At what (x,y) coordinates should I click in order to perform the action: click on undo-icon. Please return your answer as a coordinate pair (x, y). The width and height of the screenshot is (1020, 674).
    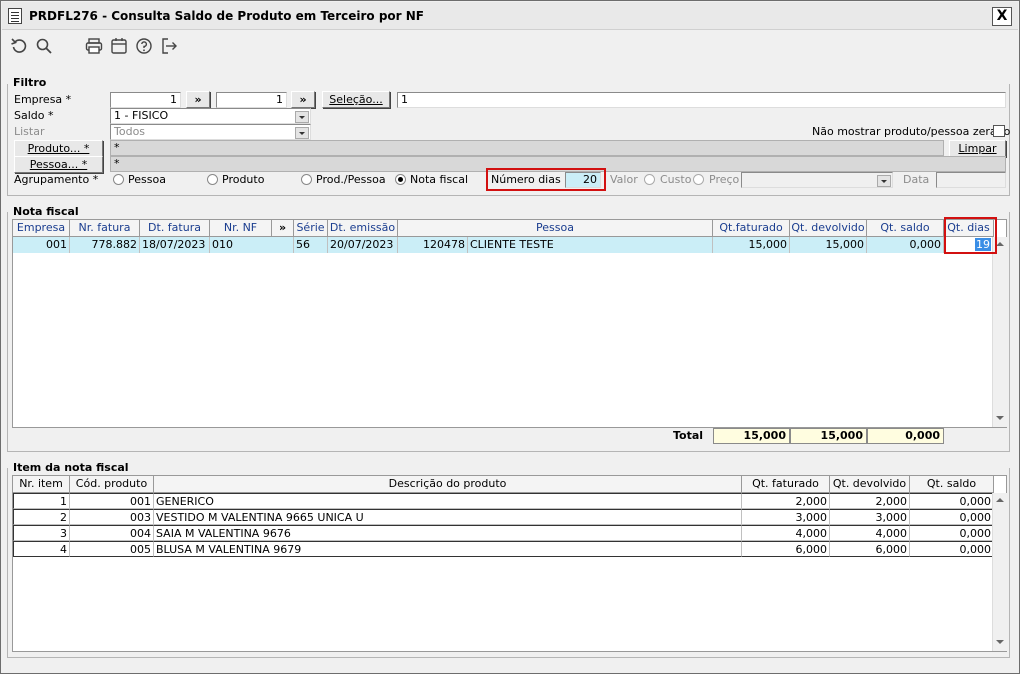
    Looking at the image, I should click on (19, 46).